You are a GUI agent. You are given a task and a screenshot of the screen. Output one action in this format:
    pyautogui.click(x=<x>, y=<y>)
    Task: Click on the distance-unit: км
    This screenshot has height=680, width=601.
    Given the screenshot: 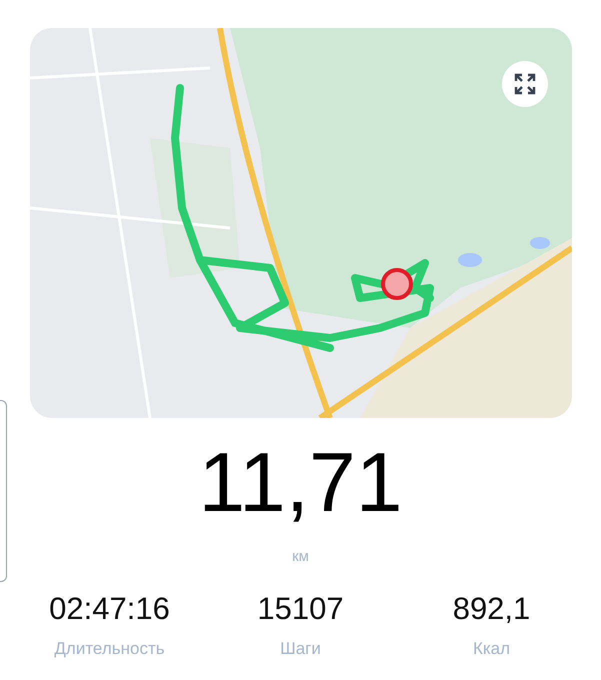 What is the action you would take?
    pyautogui.click(x=300, y=557)
    